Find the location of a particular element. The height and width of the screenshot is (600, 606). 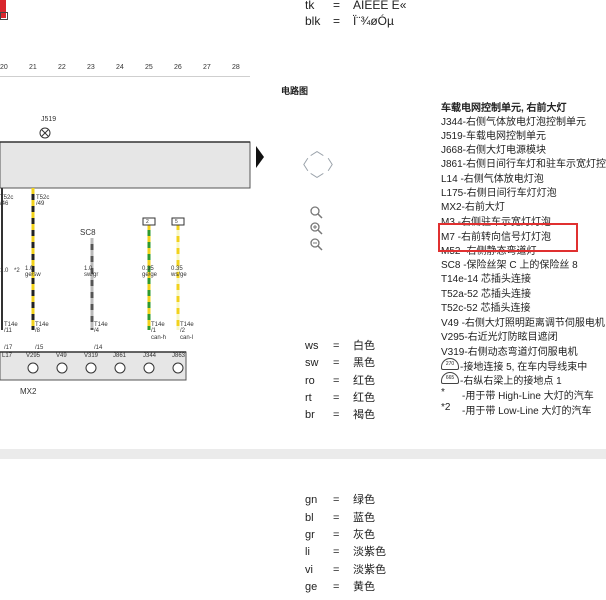

legend-item: J668-右侧大灯电源模块 is located at coordinates (494, 150).